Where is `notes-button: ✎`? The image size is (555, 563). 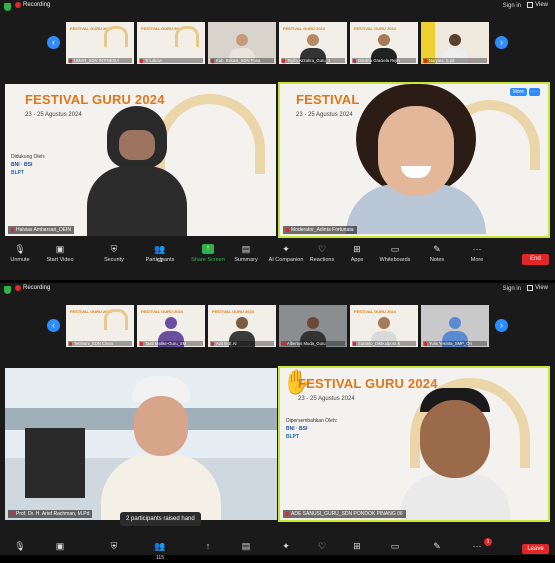 notes-button: ✎ is located at coordinates (437, 547).